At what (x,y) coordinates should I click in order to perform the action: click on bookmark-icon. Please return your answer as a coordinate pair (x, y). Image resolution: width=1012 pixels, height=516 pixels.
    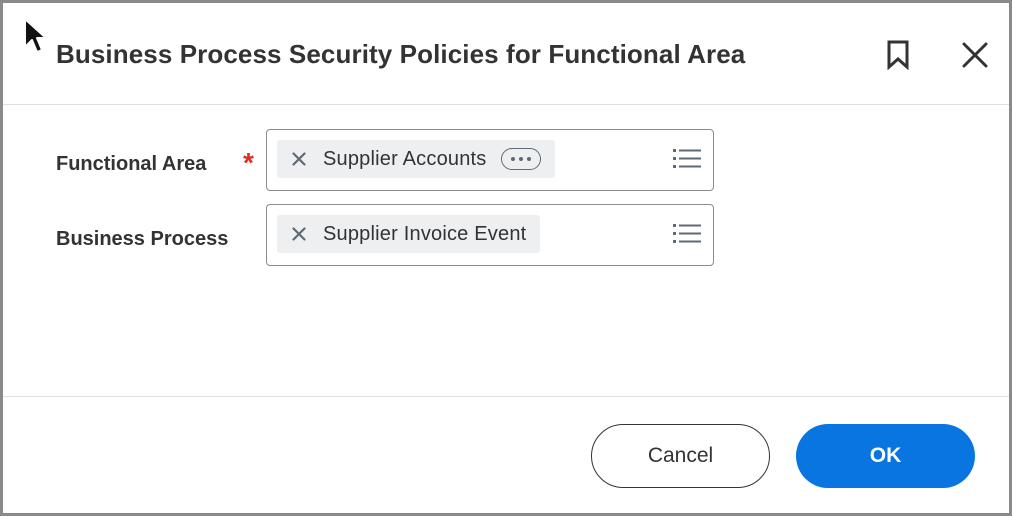
    Looking at the image, I should click on (898, 55).